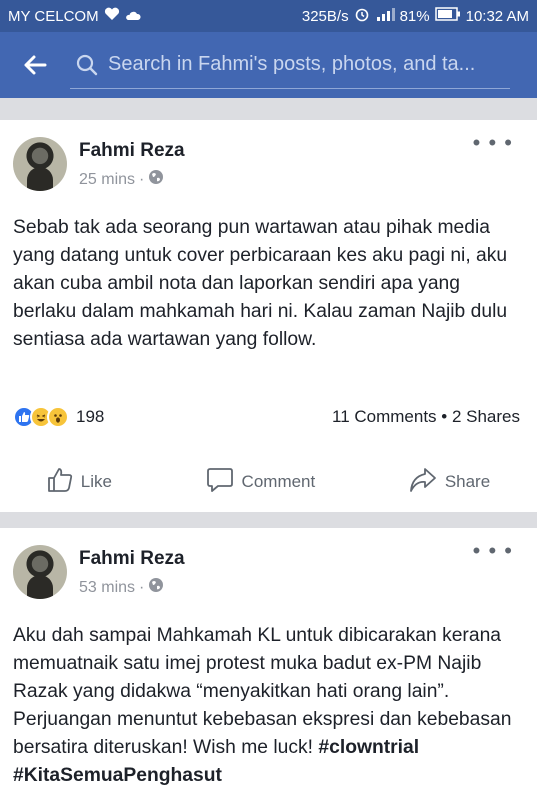 Image resolution: width=537 pixels, height=798 pixels. Describe the element at coordinates (90, 417) in the screenshot. I see `reaction-count: 198` at that location.